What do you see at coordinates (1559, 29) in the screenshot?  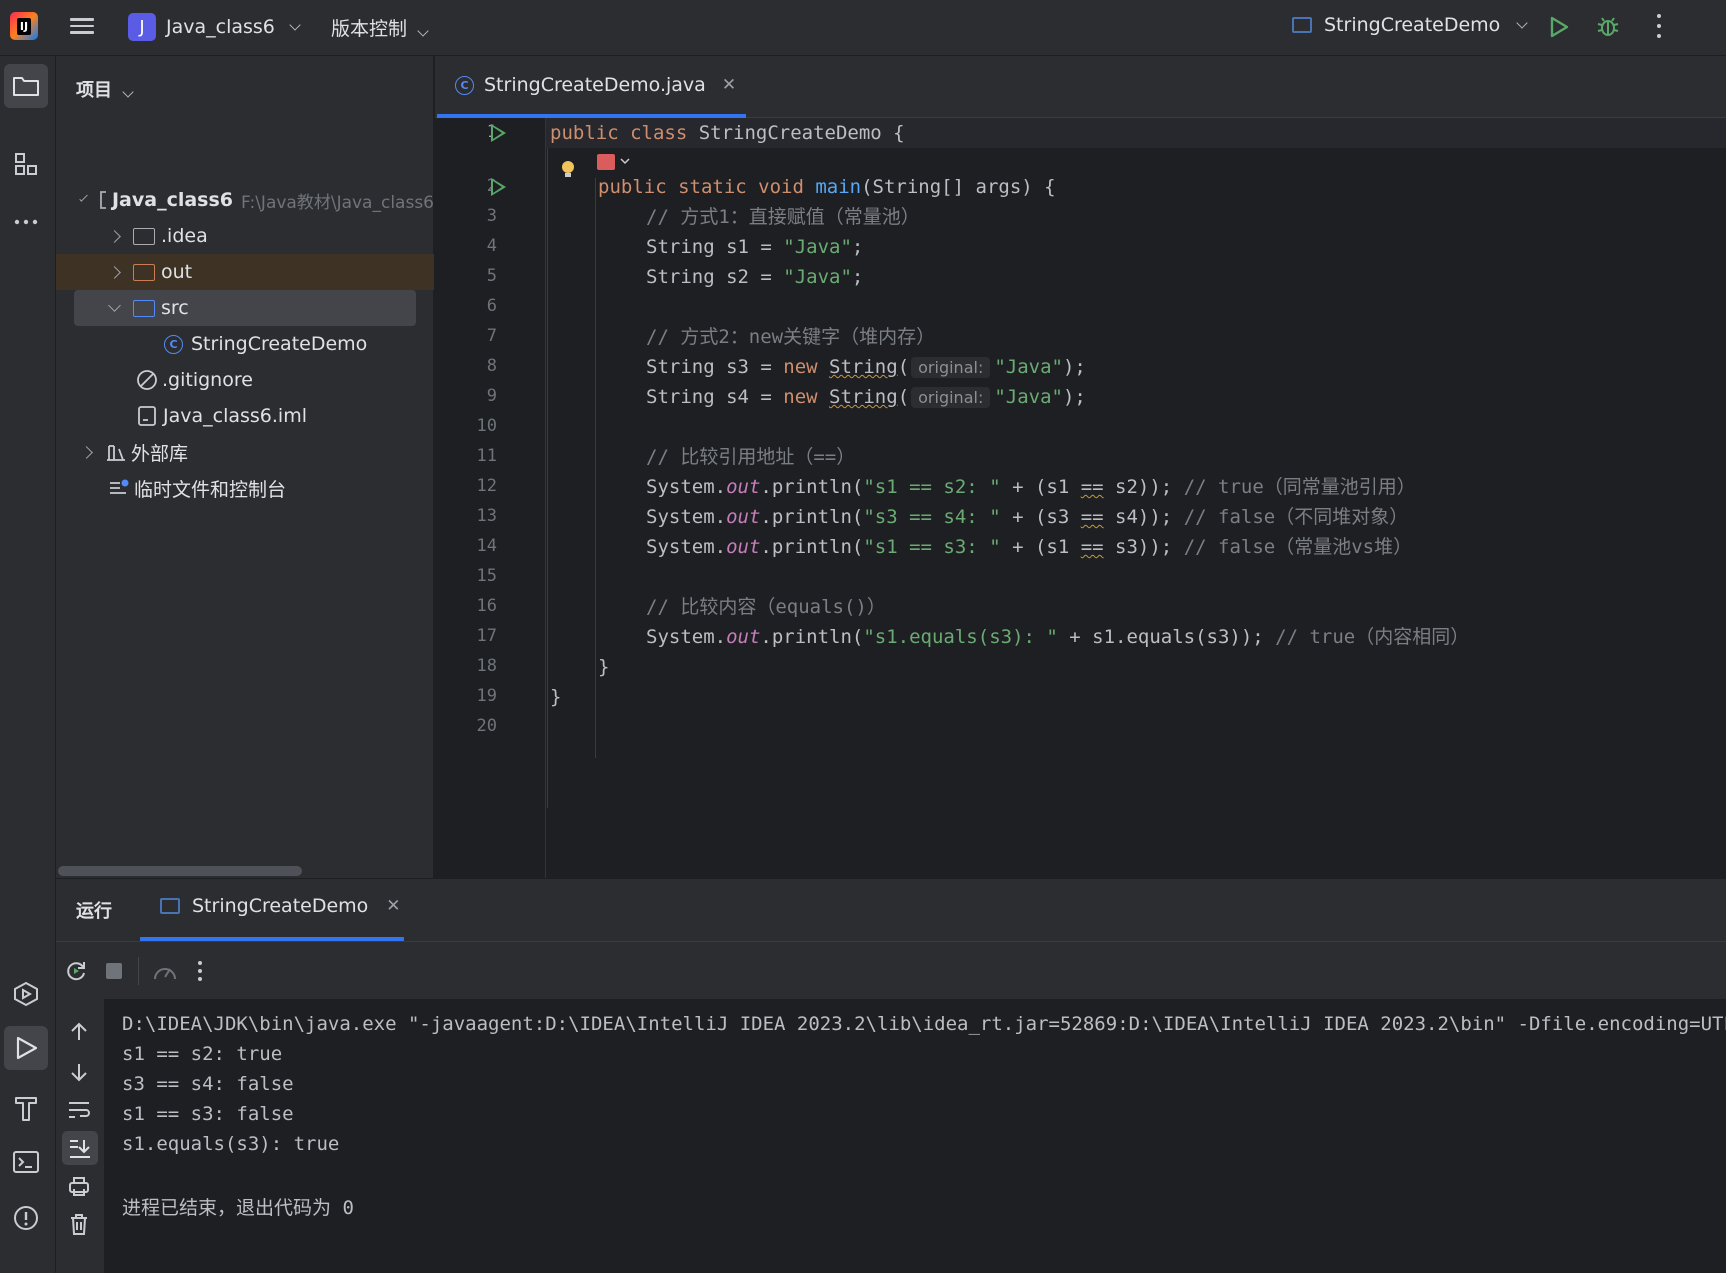 I see `run-button` at bounding box center [1559, 29].